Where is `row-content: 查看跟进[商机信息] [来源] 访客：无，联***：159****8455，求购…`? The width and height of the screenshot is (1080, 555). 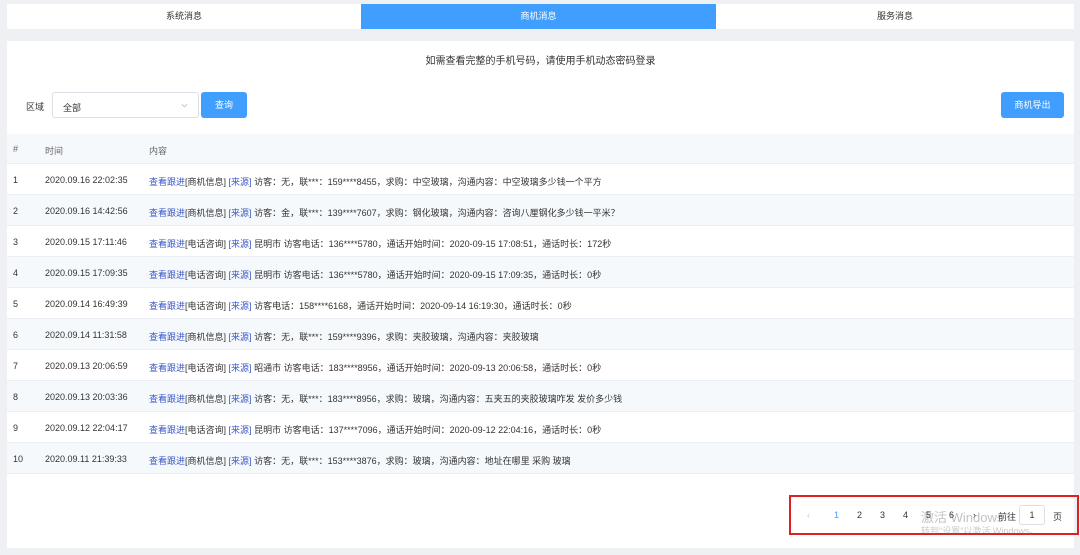
row-content: 查看跟进[商机信息] [来源] 访客：无，联***：159****8455，求购… is located at coordinates (375, 181).